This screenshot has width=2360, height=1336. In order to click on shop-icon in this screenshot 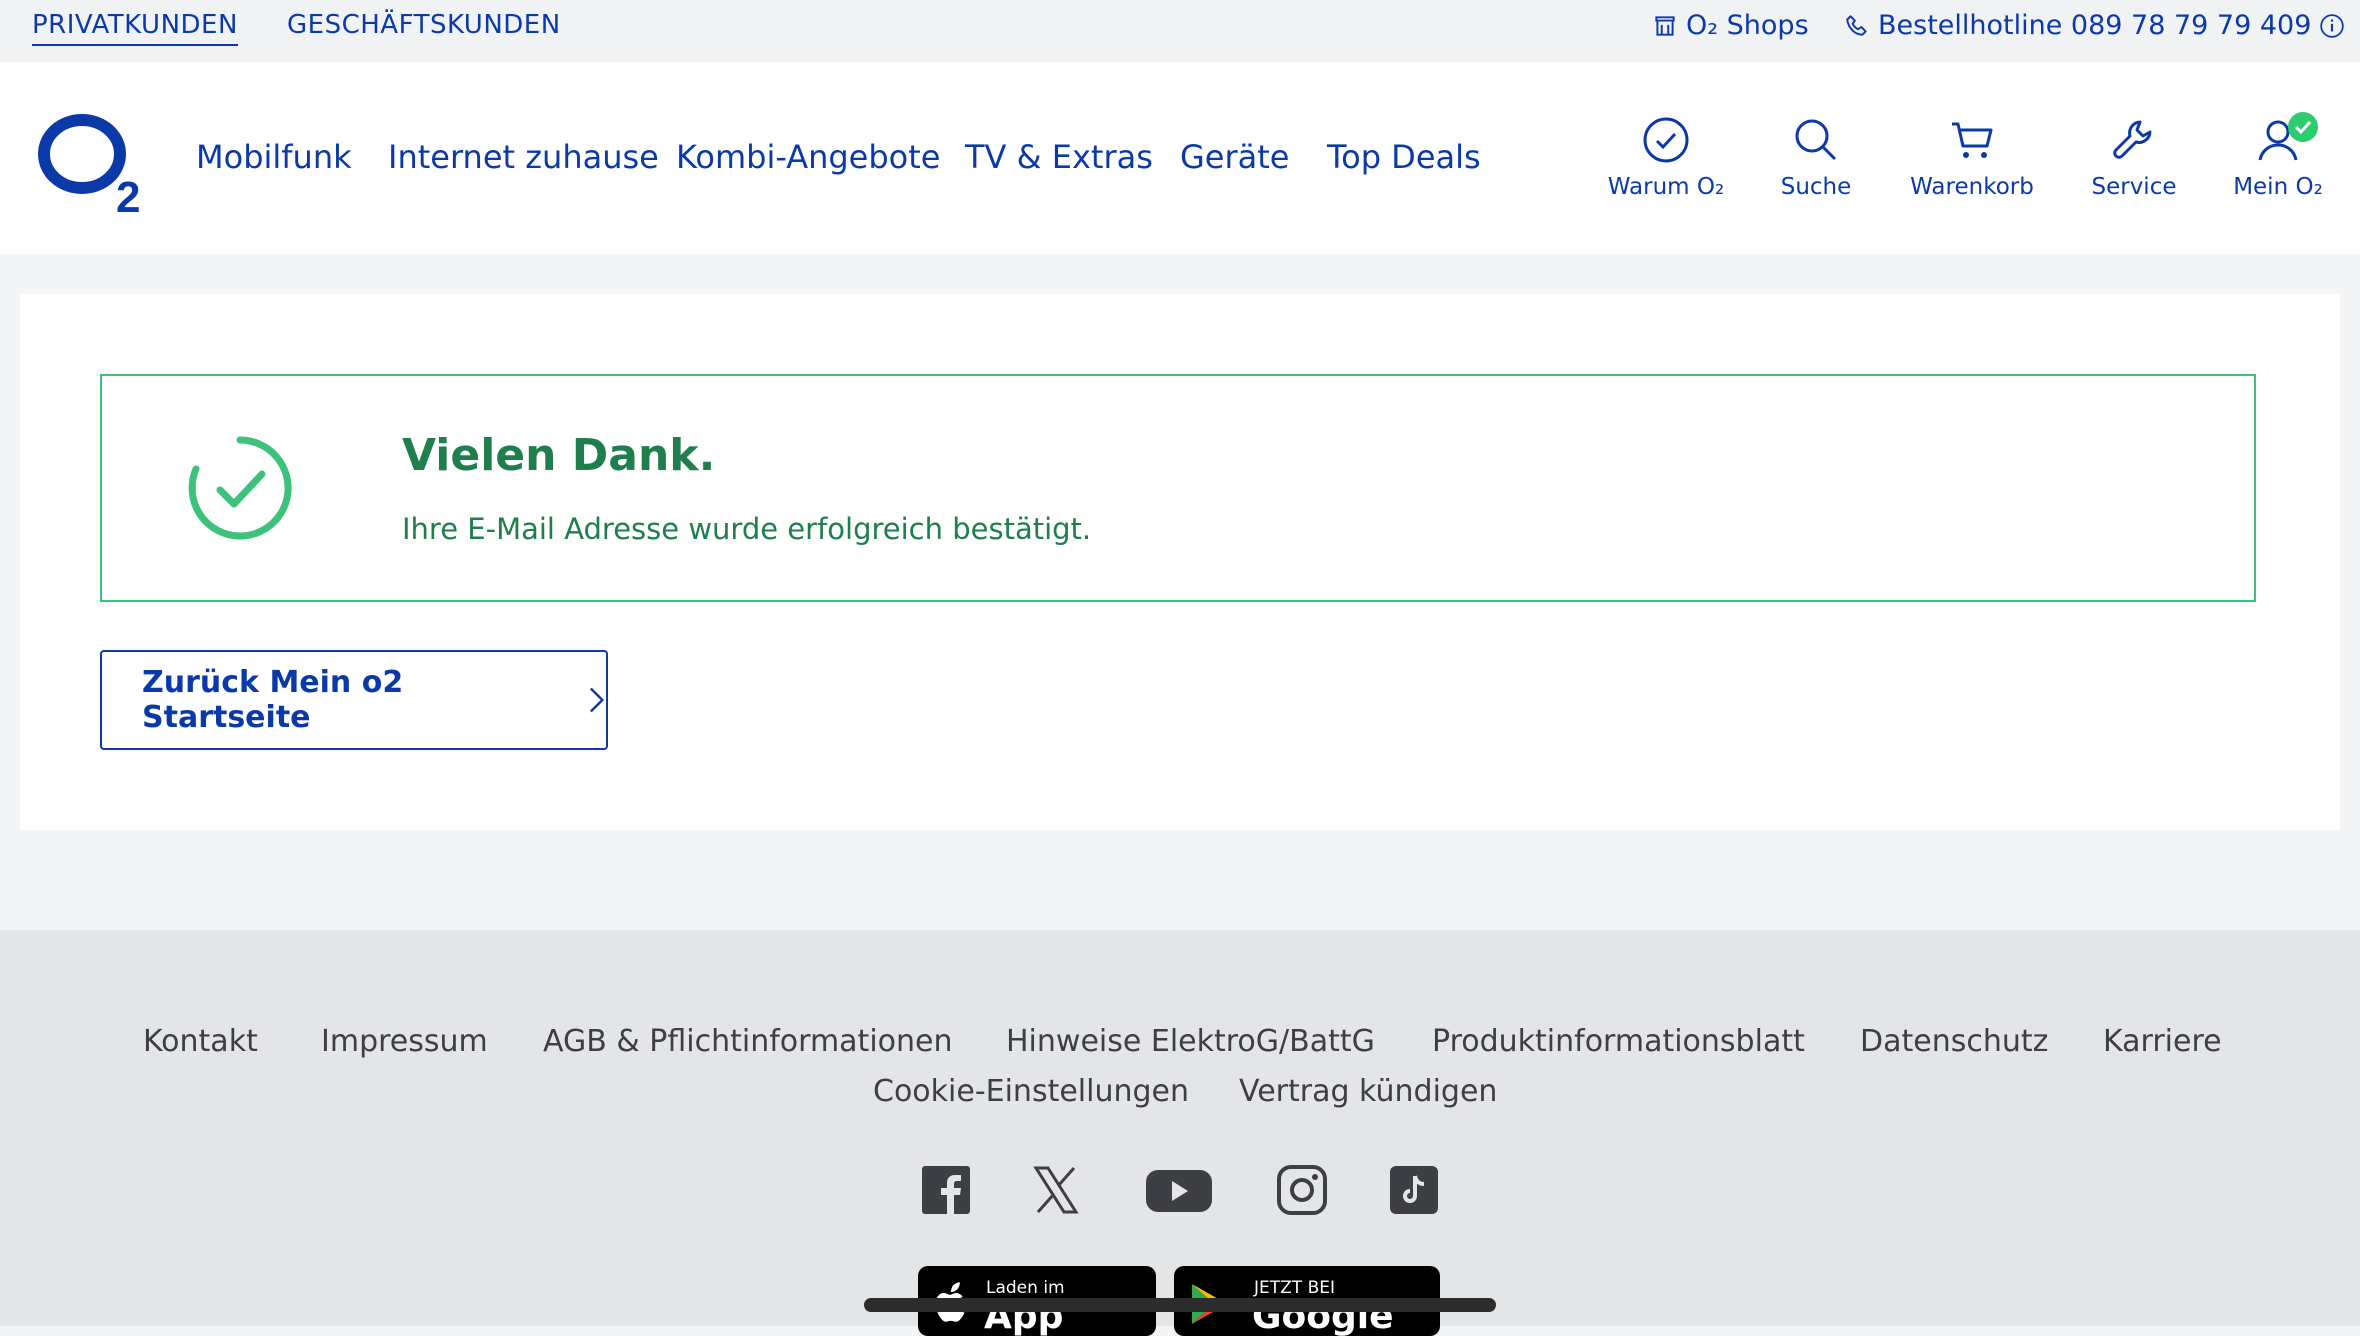, I will do `click(1665, 25)`.